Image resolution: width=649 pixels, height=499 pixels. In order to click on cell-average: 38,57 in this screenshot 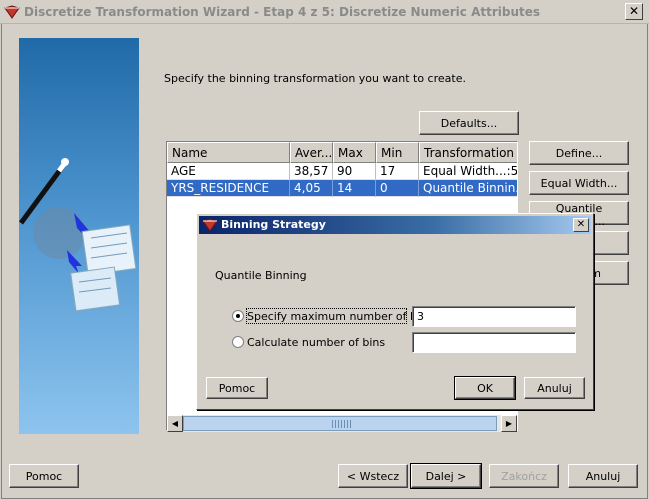, I will do `click(311, 171)`.